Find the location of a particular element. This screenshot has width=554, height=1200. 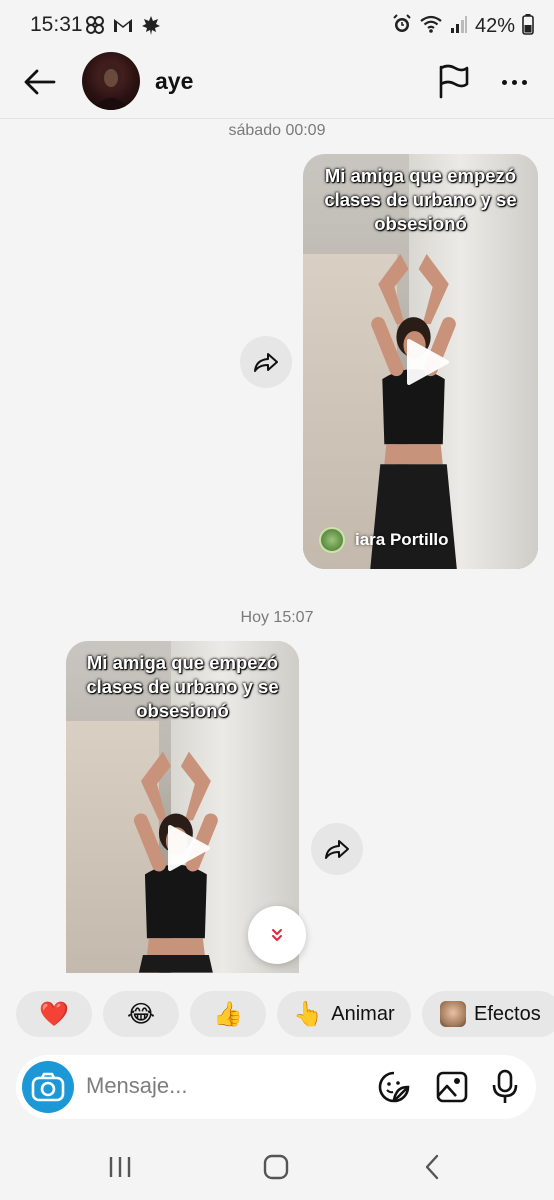

avatar is located at coordinates (111, 81).